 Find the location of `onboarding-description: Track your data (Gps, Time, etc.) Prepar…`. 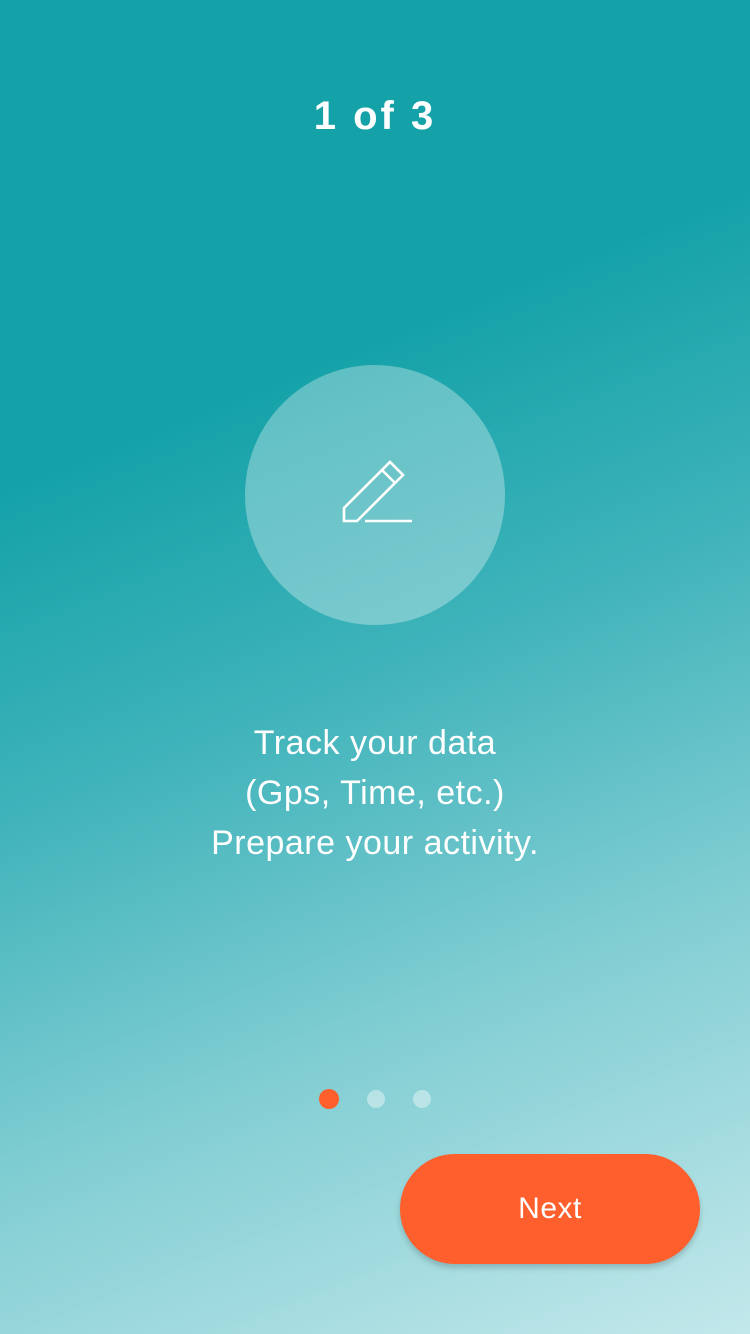

onboarding-description: Track your data (Gps, Time, etc.) Prepar… is located at coordinates (375, 793).